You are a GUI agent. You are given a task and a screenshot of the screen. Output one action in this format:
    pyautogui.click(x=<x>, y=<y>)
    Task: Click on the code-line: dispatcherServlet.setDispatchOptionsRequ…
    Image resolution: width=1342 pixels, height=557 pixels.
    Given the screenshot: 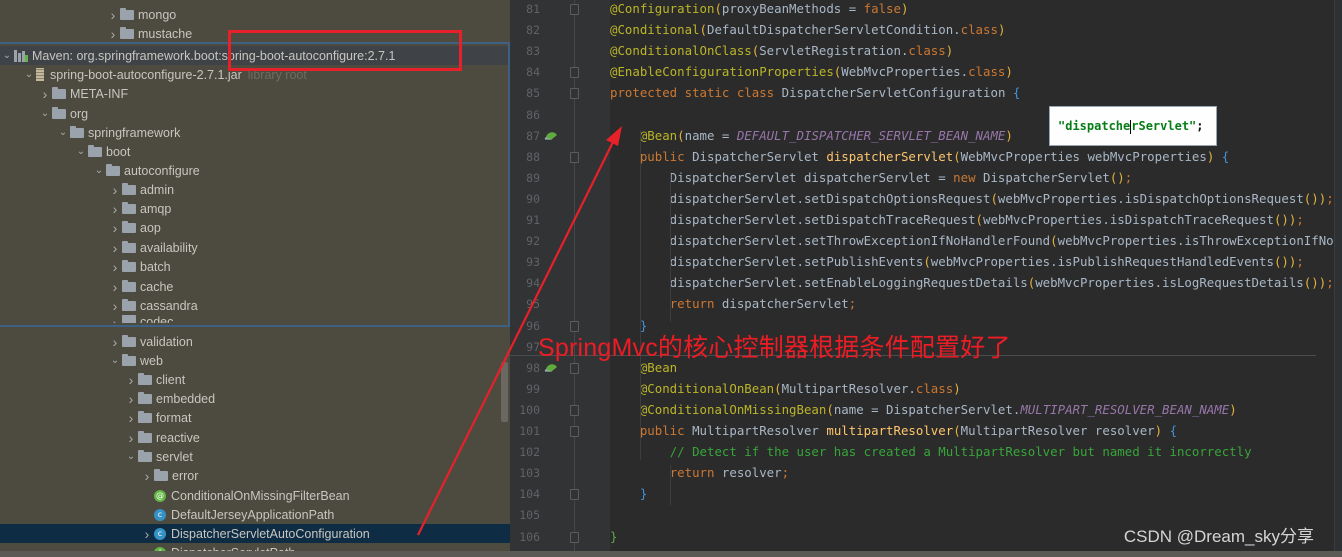 What is the action you would take?
    pyautogui.click(x=972, y=198)
    